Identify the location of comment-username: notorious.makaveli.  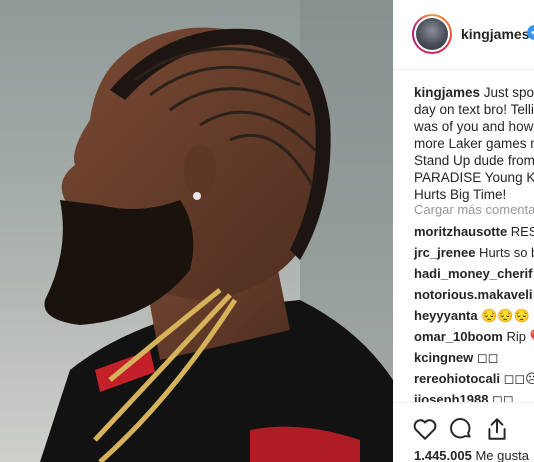
(473, 294).